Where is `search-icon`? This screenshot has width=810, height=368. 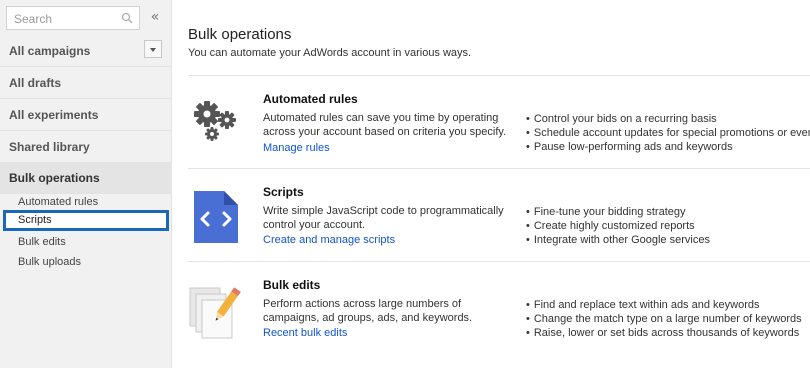 search-icon is located at coordinates (127, 18).